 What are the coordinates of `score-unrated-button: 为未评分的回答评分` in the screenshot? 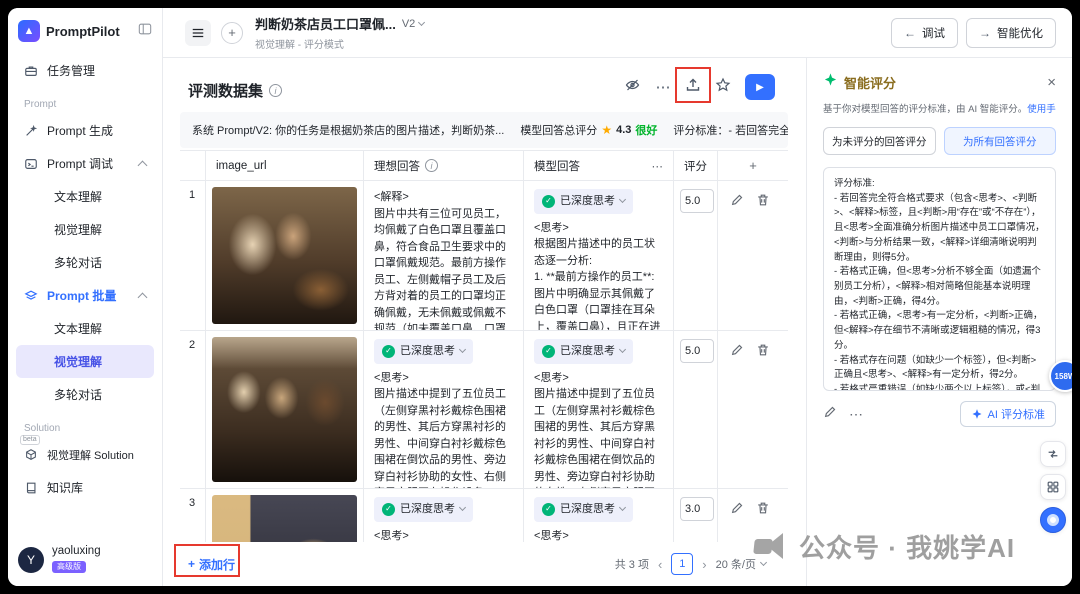 It's located at (879, 141).